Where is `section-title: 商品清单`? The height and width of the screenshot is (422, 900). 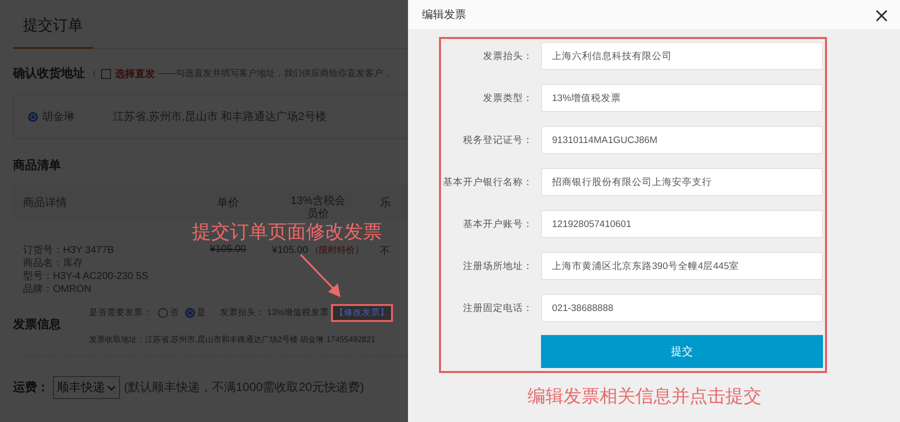
section-title: 商品清单 is located at coordinates (37, 165).